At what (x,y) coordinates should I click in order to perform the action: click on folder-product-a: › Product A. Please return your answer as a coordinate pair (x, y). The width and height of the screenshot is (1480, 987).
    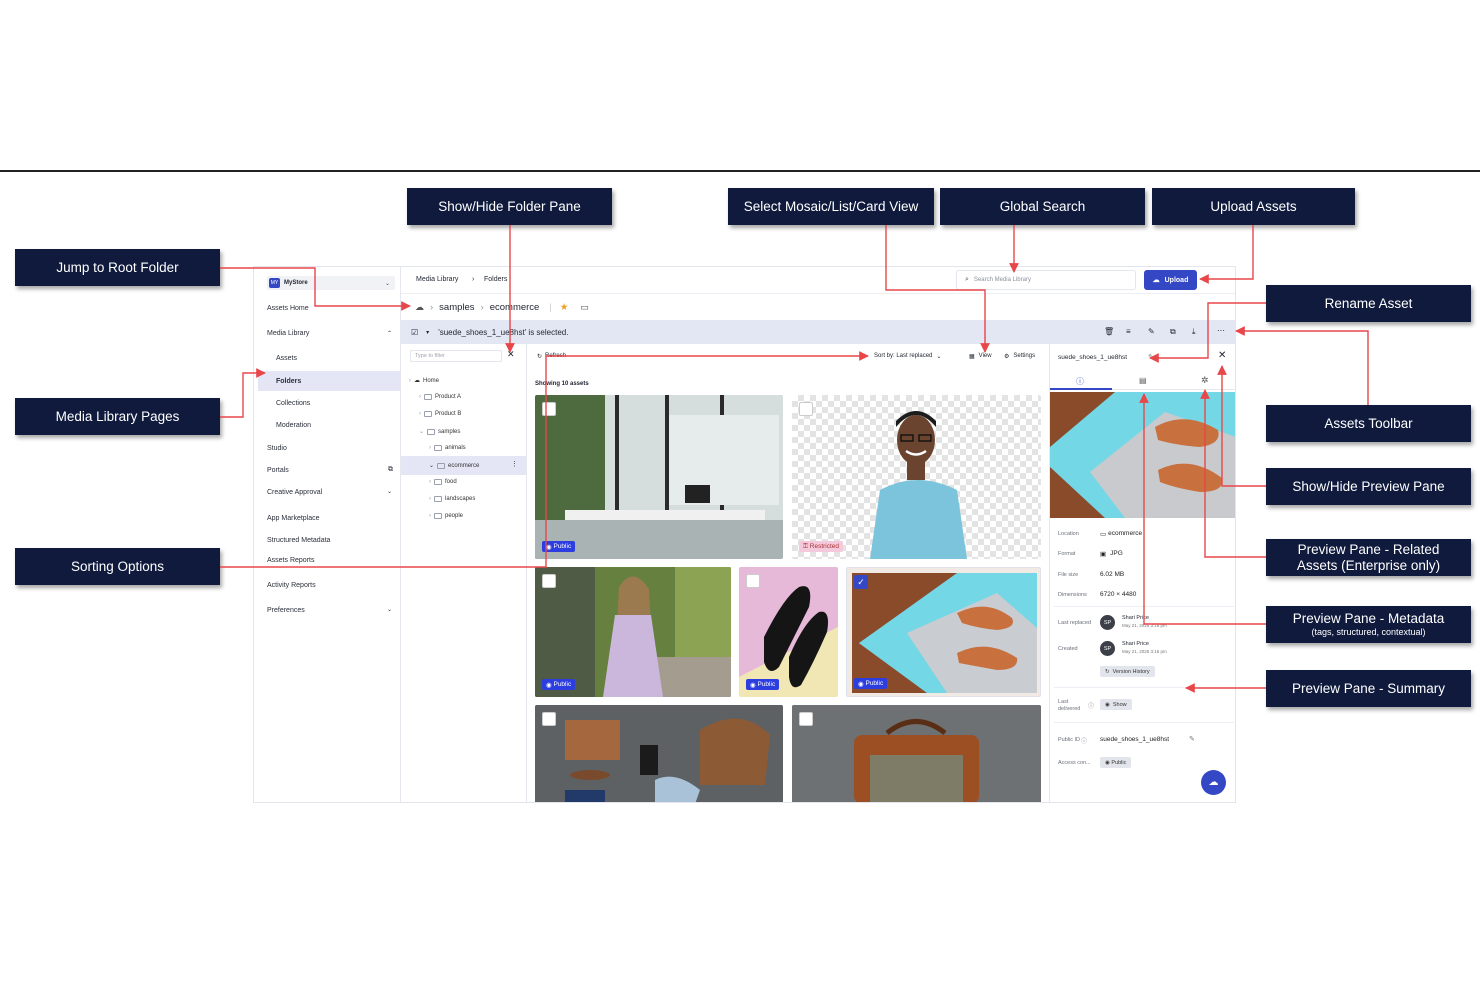
    Looking at the image, I should click on (440, 397).